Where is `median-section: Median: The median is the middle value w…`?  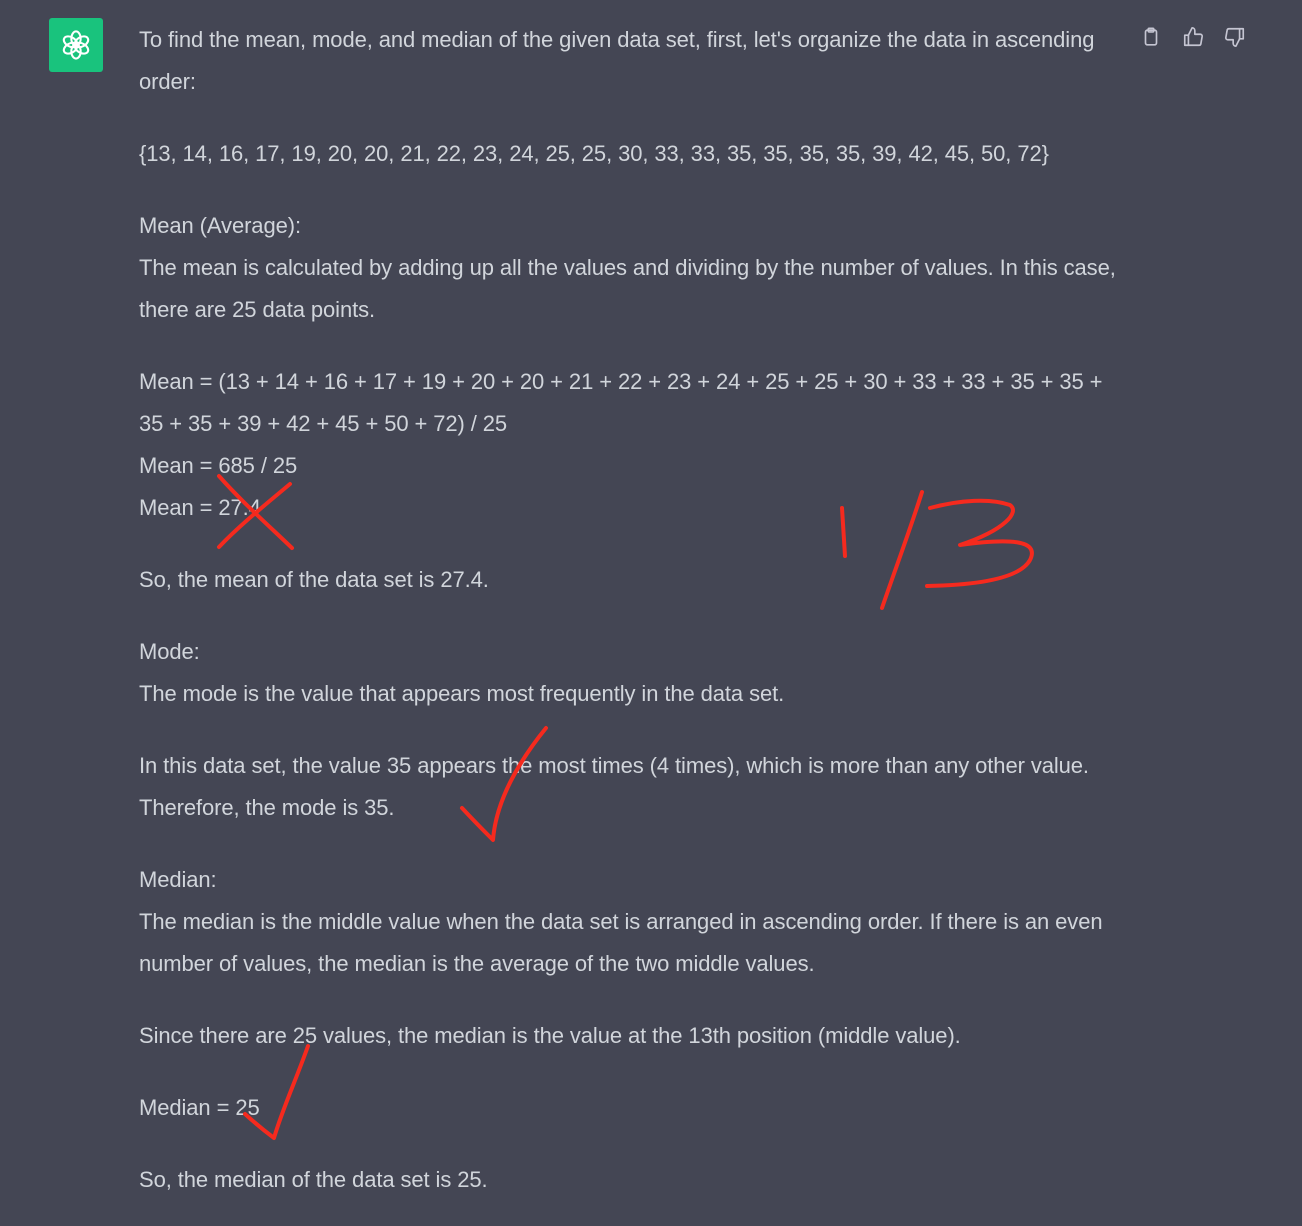
median-section: Median: The median is the middle value w… is located at coordinates (634, 922).